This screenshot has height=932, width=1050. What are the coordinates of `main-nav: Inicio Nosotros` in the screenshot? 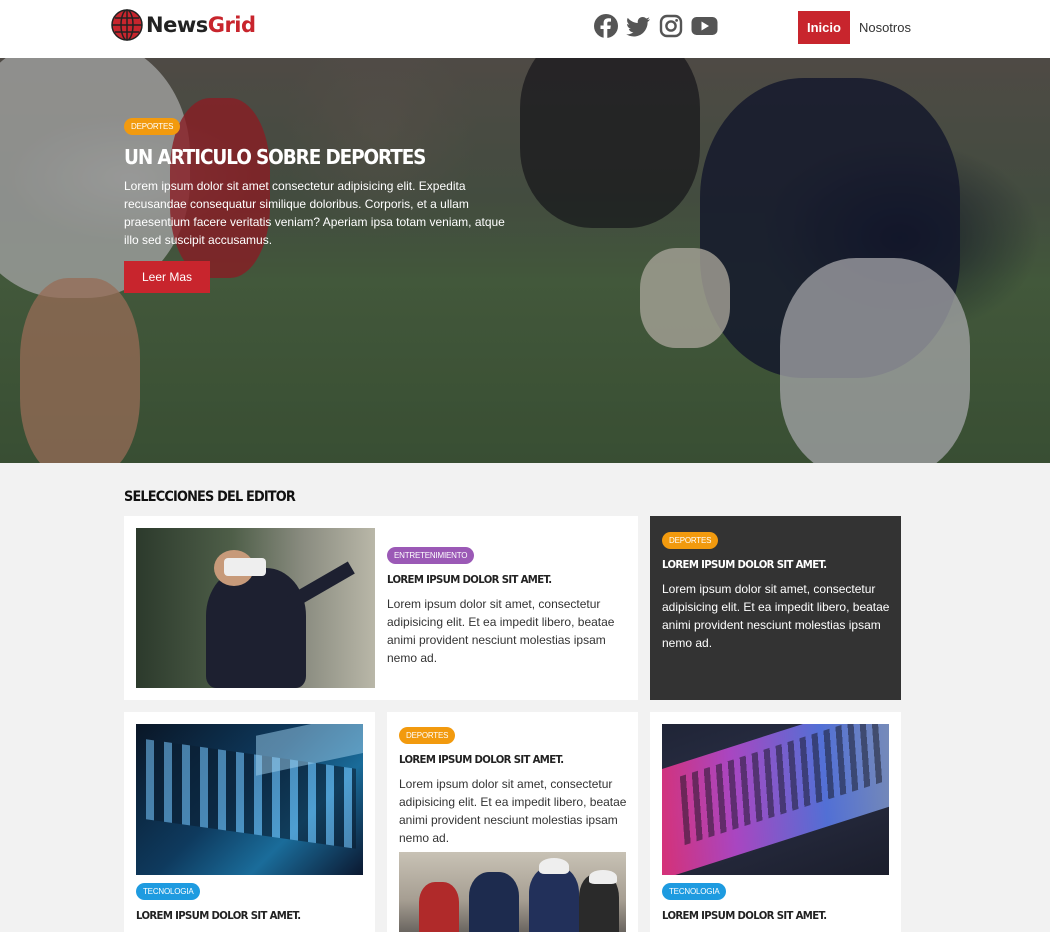 It's located at (854, 27).